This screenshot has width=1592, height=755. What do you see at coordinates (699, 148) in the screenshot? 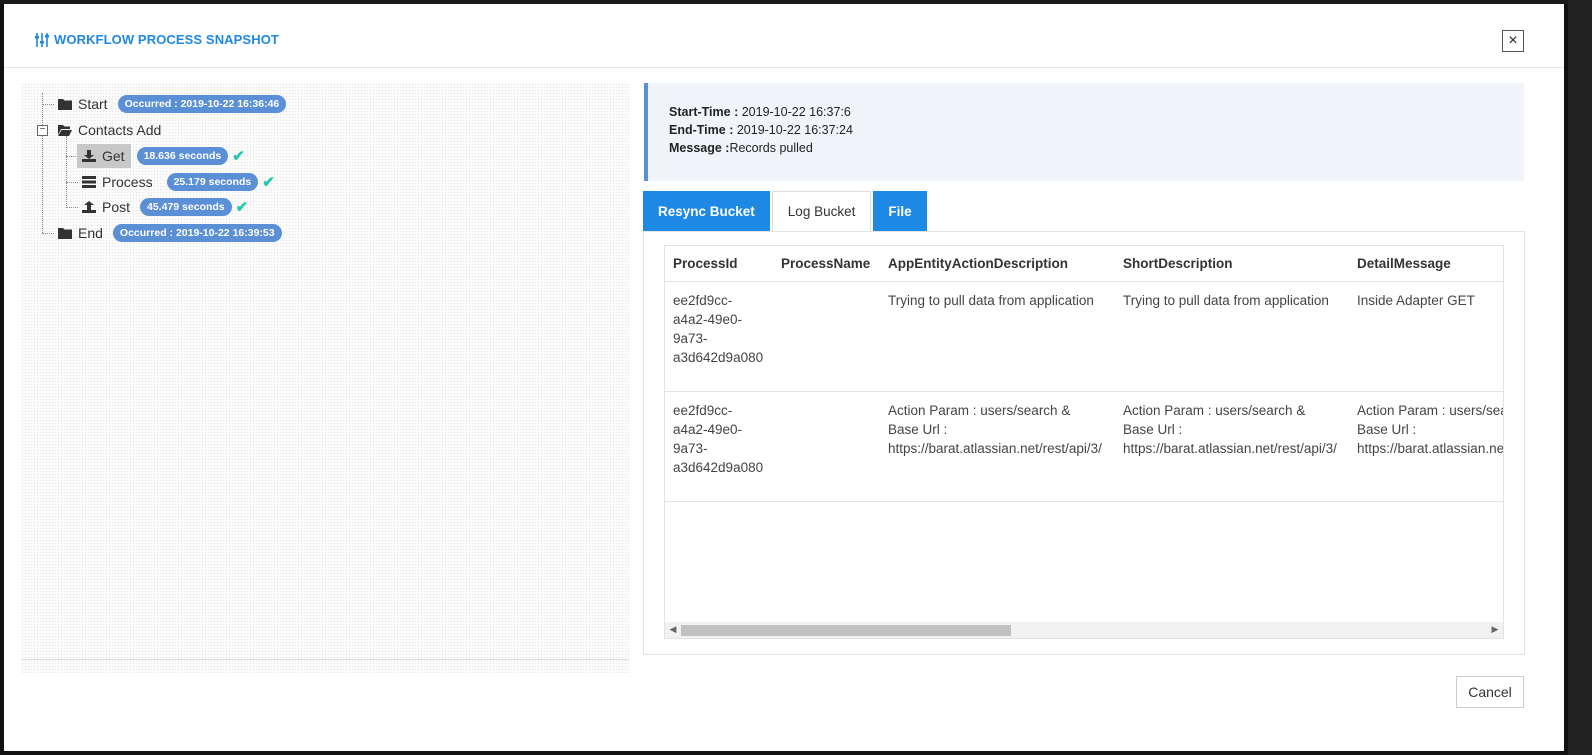
I see `message-label: Message :` at bounding box center [699, 148].